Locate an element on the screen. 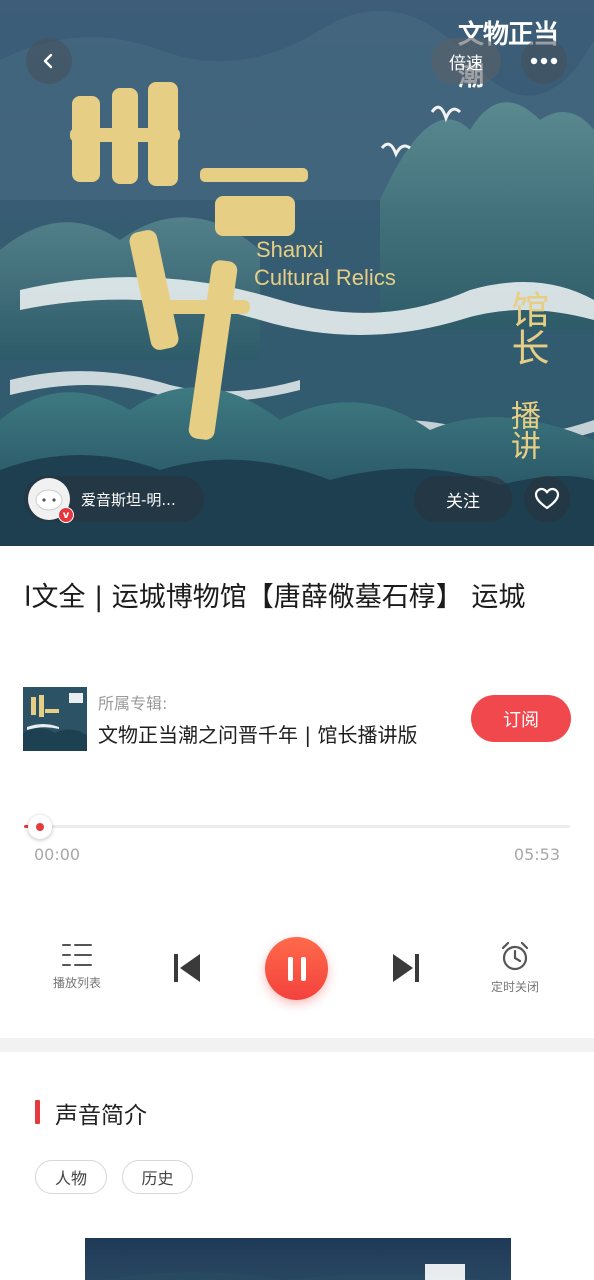  pause-button is located at coordinates (296, 968).